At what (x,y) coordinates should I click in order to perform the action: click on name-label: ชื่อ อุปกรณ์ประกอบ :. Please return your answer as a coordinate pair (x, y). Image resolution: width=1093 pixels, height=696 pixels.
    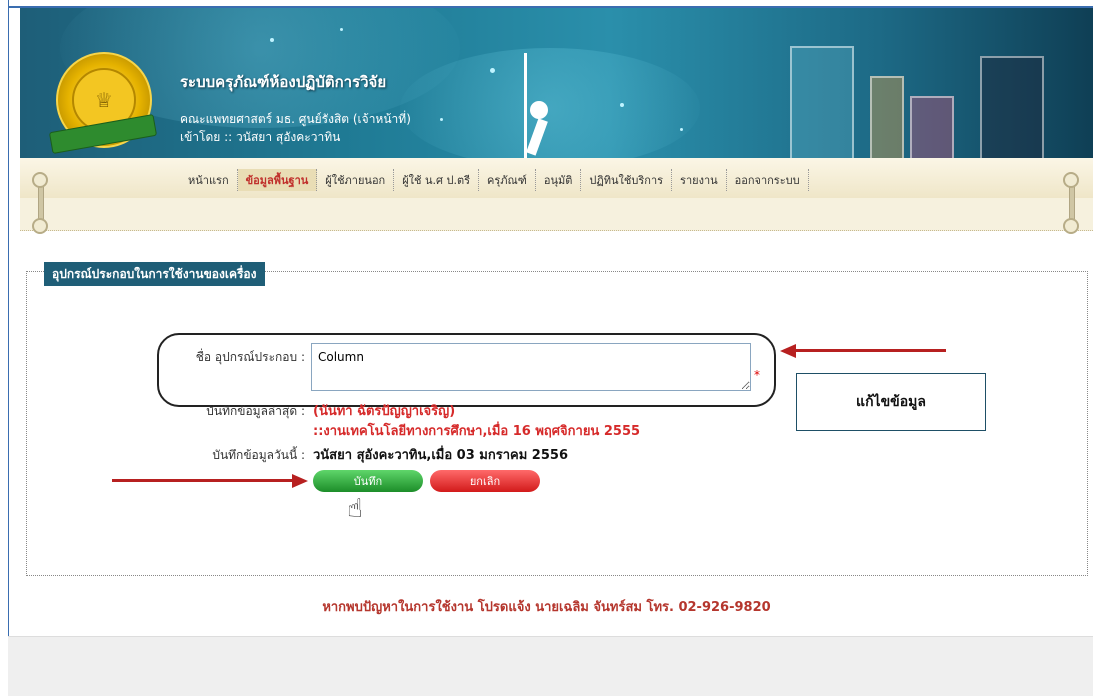
    Looking at the image, I should click on (250, 357).